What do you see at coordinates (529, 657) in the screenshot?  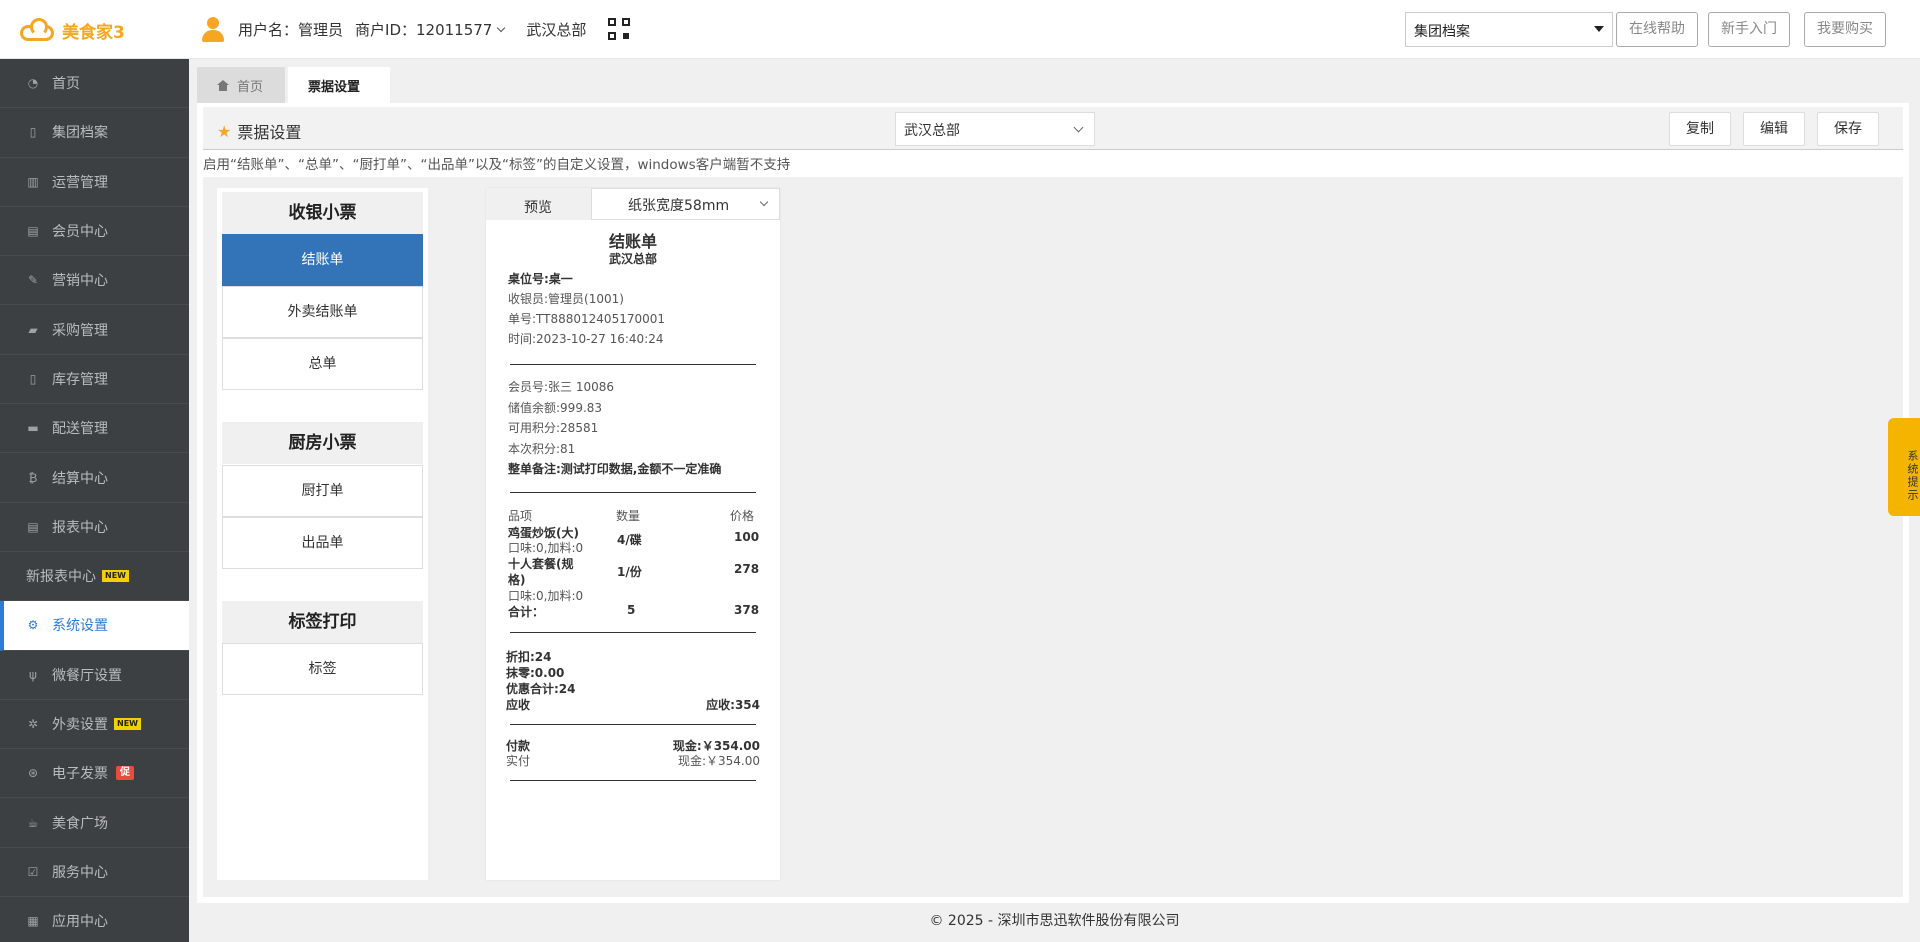 I see `receipt-discount: 折扣:24` at bounding box center [529, 657].